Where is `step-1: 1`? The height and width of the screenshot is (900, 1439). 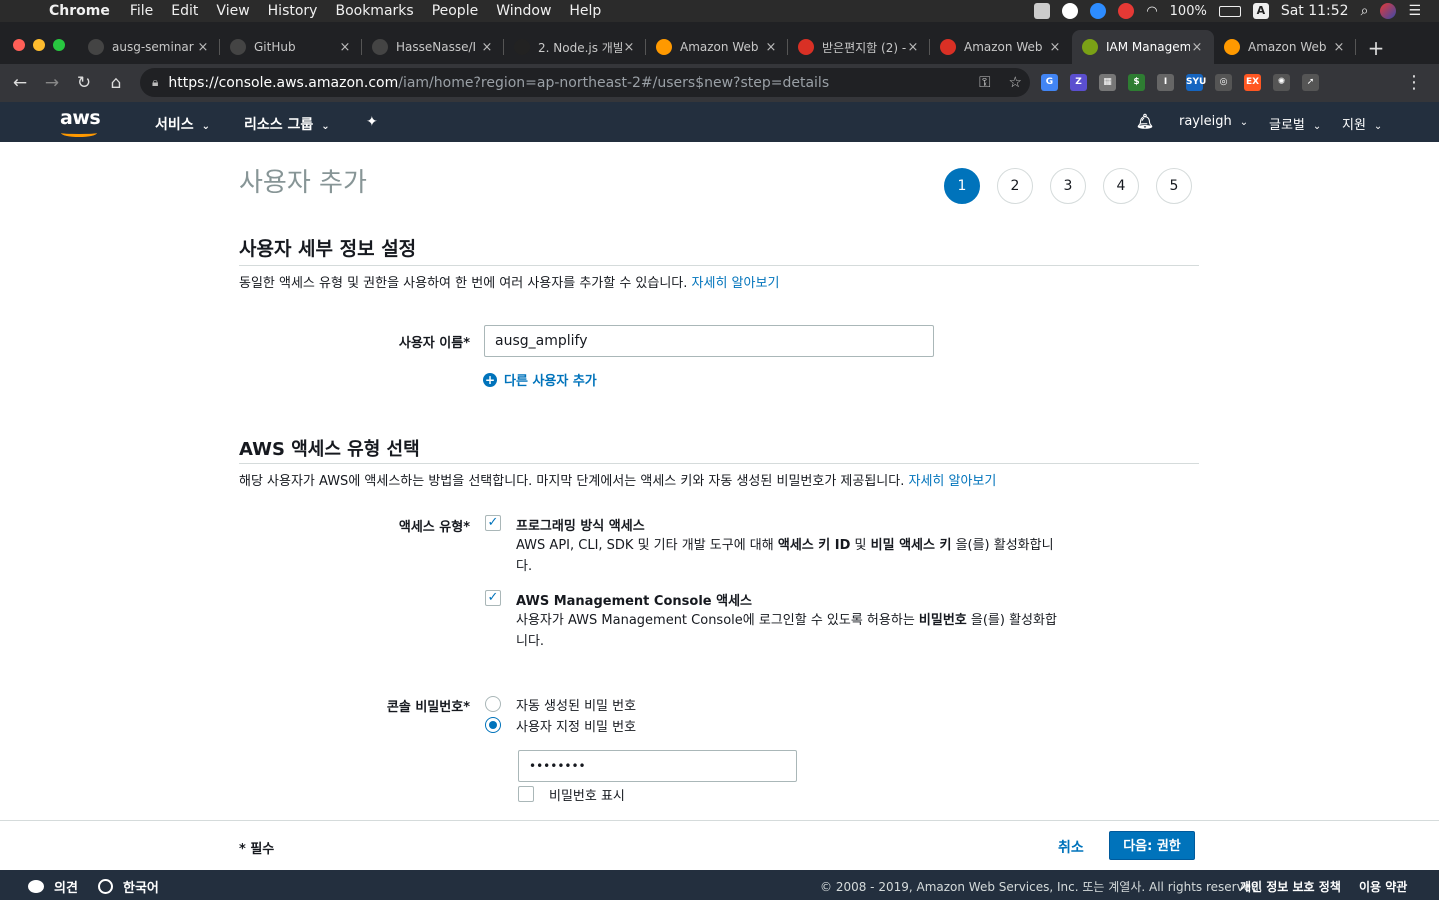 step-1: 1 is located at coordinates (962, 186).